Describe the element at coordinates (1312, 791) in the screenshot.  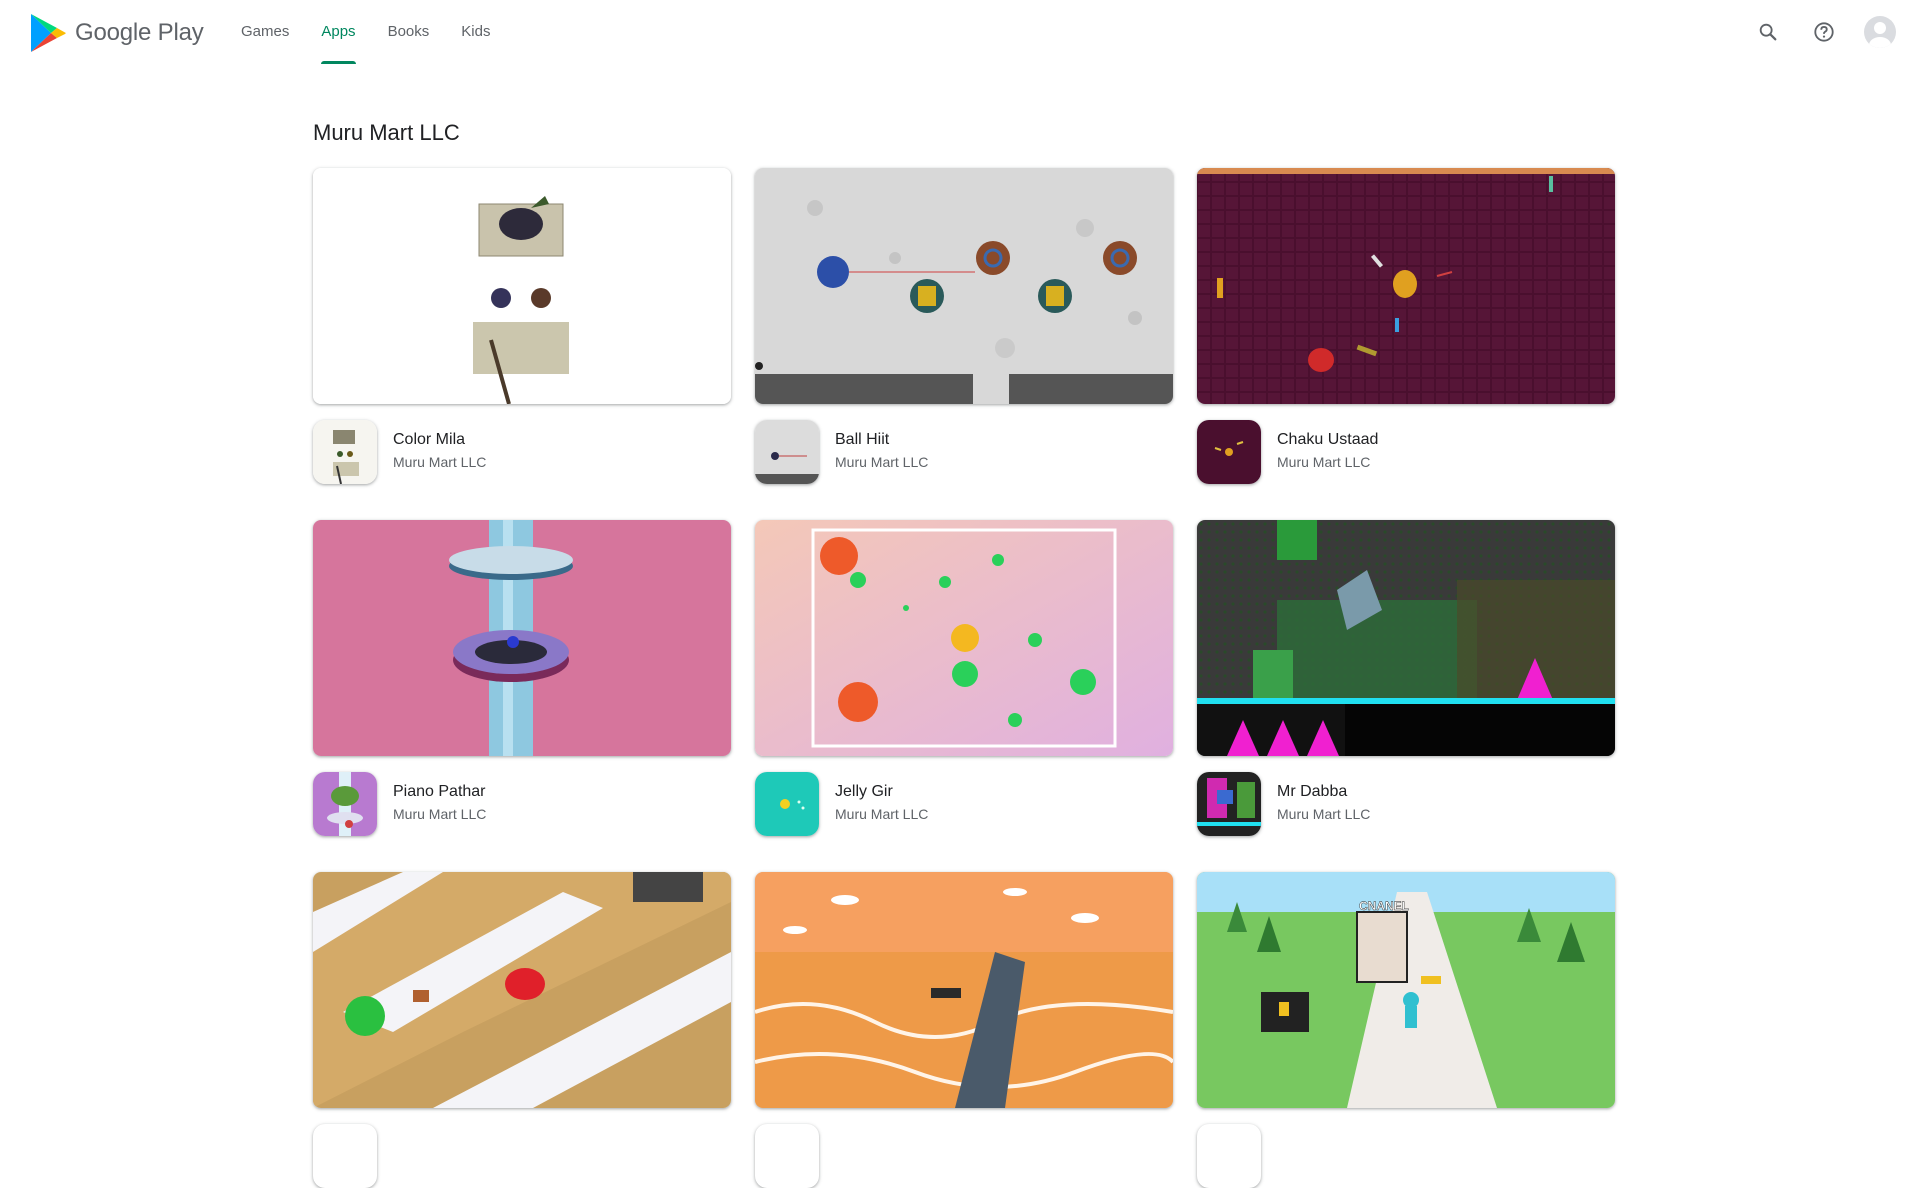
I see `app-name: Mr Dabba` at that location.